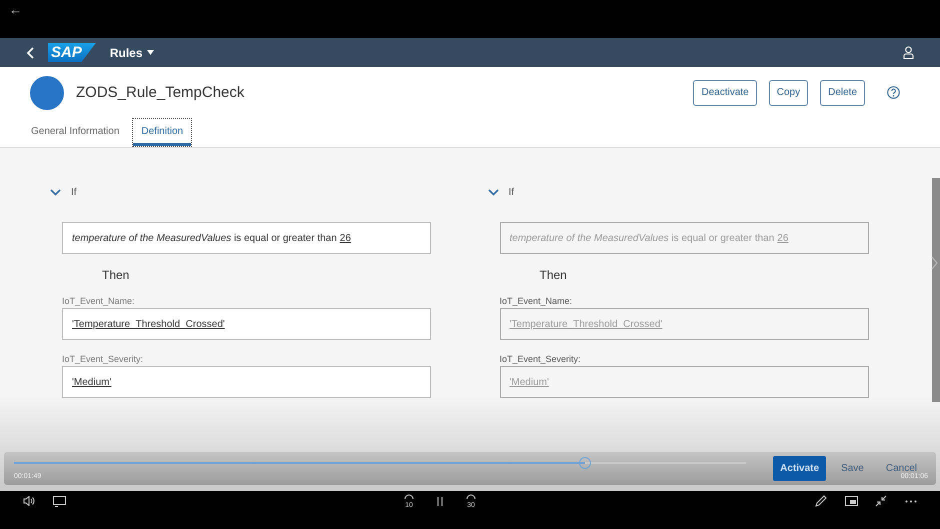 Image resolution: width=940 pixels, height=529 pixels. I want to click on tab: Definition, so click(162, 132).